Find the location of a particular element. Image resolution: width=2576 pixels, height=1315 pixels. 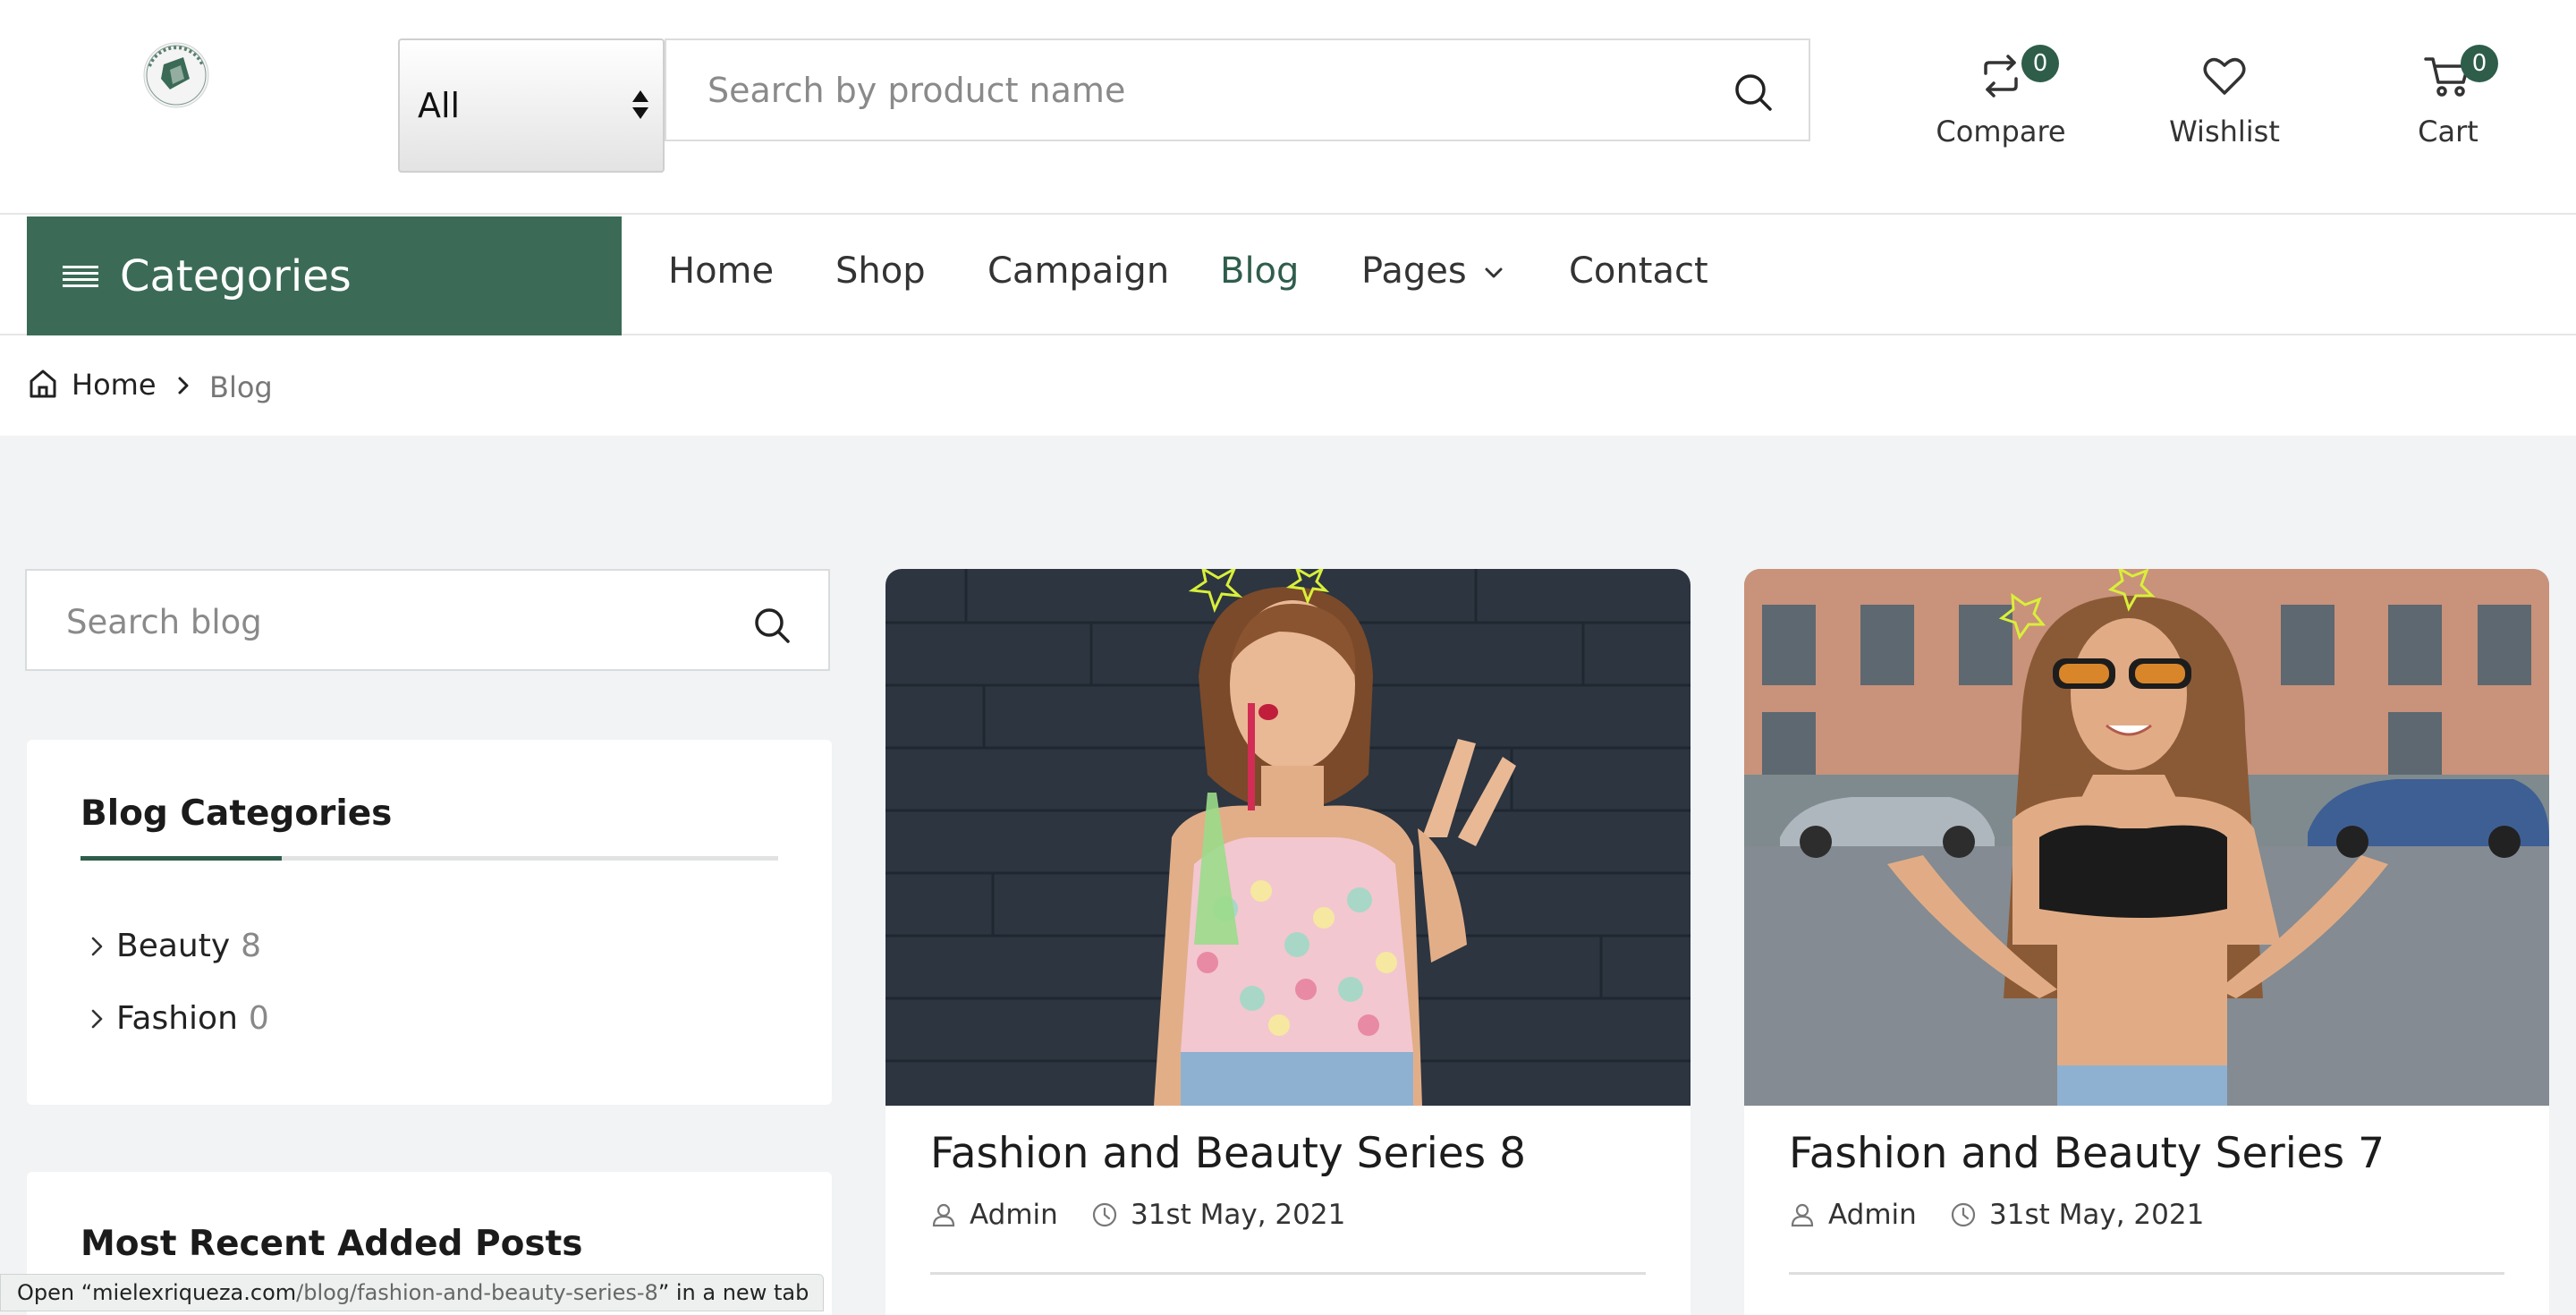

nav-link-blog: Blog is located at coordinates (1259, 271).